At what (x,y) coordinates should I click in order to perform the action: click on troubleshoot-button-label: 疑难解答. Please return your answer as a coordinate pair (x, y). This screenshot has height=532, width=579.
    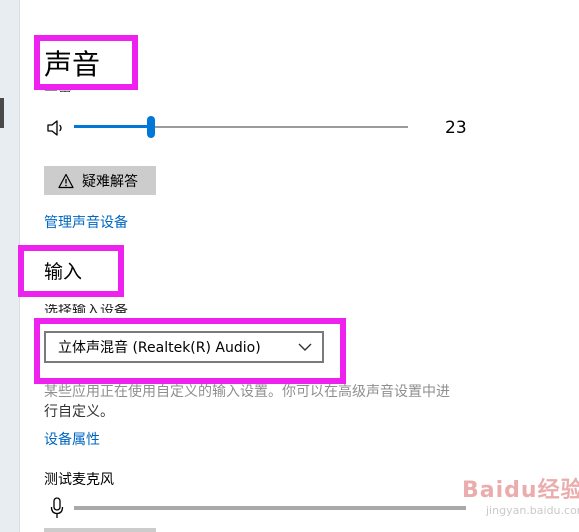
    Looking at the image, I should click on (110, 181).